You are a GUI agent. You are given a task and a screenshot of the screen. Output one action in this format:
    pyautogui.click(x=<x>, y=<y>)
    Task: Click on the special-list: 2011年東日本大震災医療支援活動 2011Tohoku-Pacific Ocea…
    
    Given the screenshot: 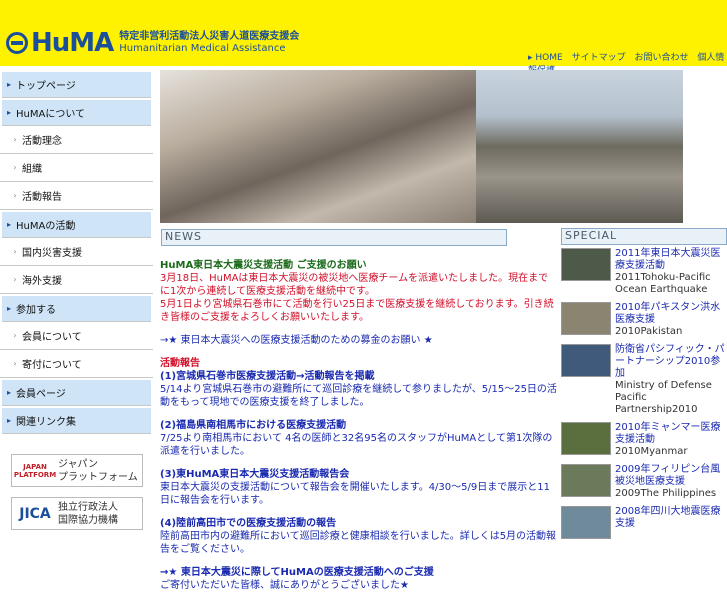 What is the action you would take?
    pyautogui.click(x=644, y=396)
    